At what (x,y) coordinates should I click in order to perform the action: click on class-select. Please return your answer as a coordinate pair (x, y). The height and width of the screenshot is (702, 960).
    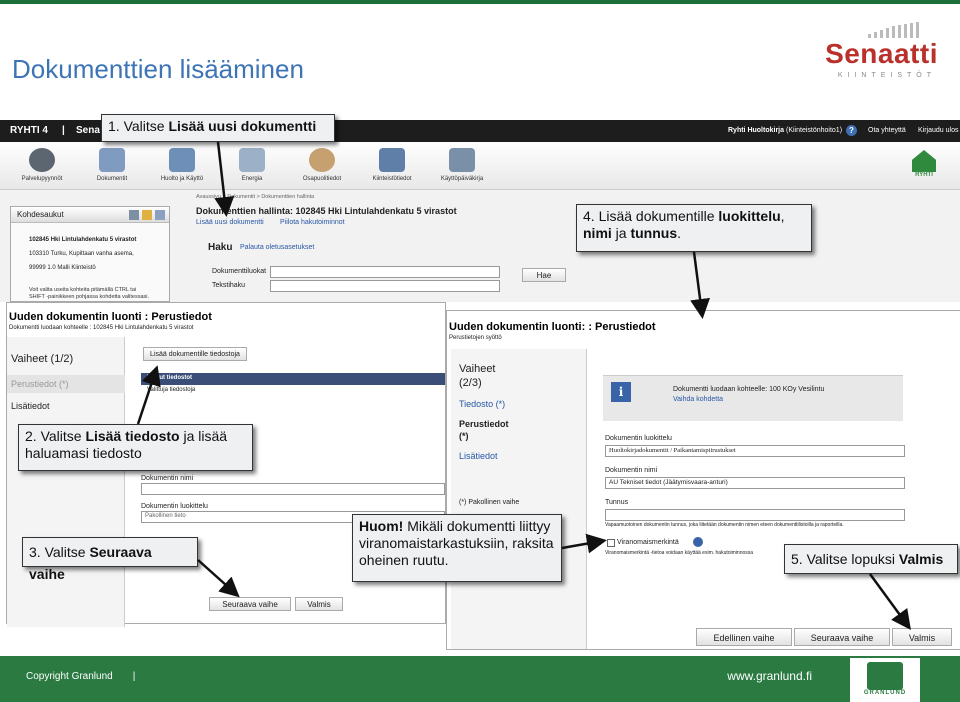
    Looking at the image, I should click on (385, 272).